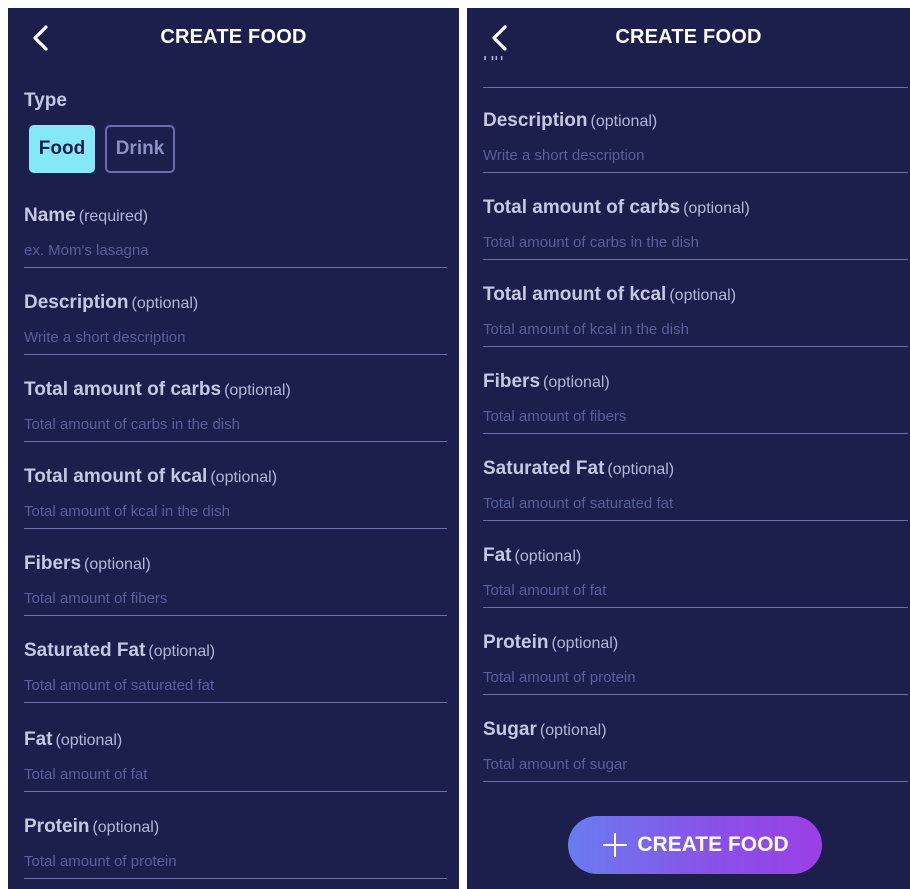  Describe the element at coordinates (113, 216) in the screenshot. I see `field-hint: (required)` at that location.